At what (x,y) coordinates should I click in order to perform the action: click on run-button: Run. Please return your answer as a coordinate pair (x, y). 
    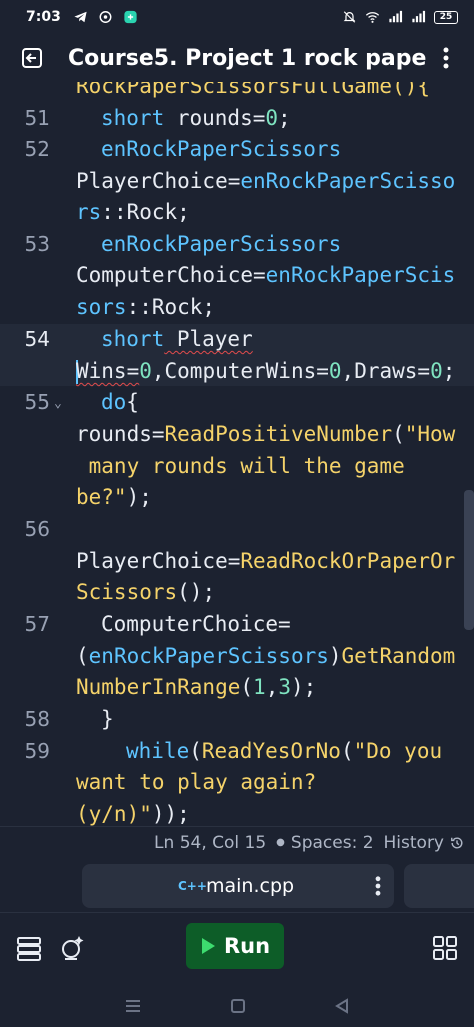
    Looking at the image, I should click on (235, 946).